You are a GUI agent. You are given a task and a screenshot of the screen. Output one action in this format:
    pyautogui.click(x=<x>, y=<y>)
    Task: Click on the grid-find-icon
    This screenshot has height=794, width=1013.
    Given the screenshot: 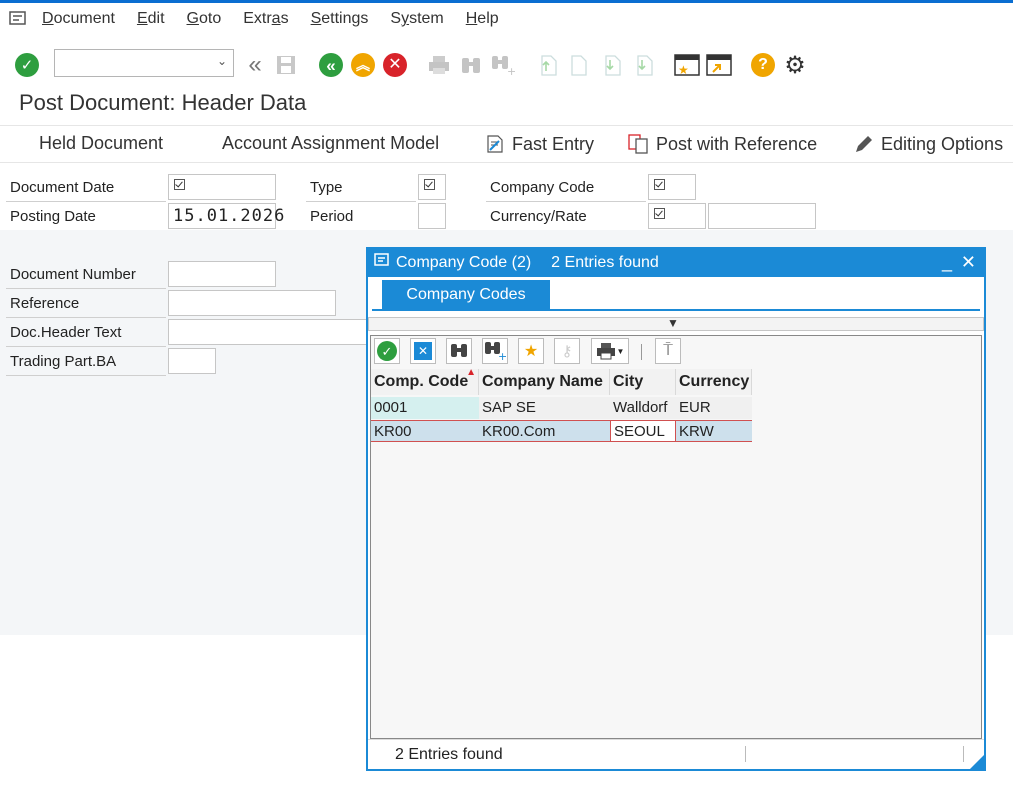 What is the action you would take?
    pyautogui.click(x=459, y=351)
    